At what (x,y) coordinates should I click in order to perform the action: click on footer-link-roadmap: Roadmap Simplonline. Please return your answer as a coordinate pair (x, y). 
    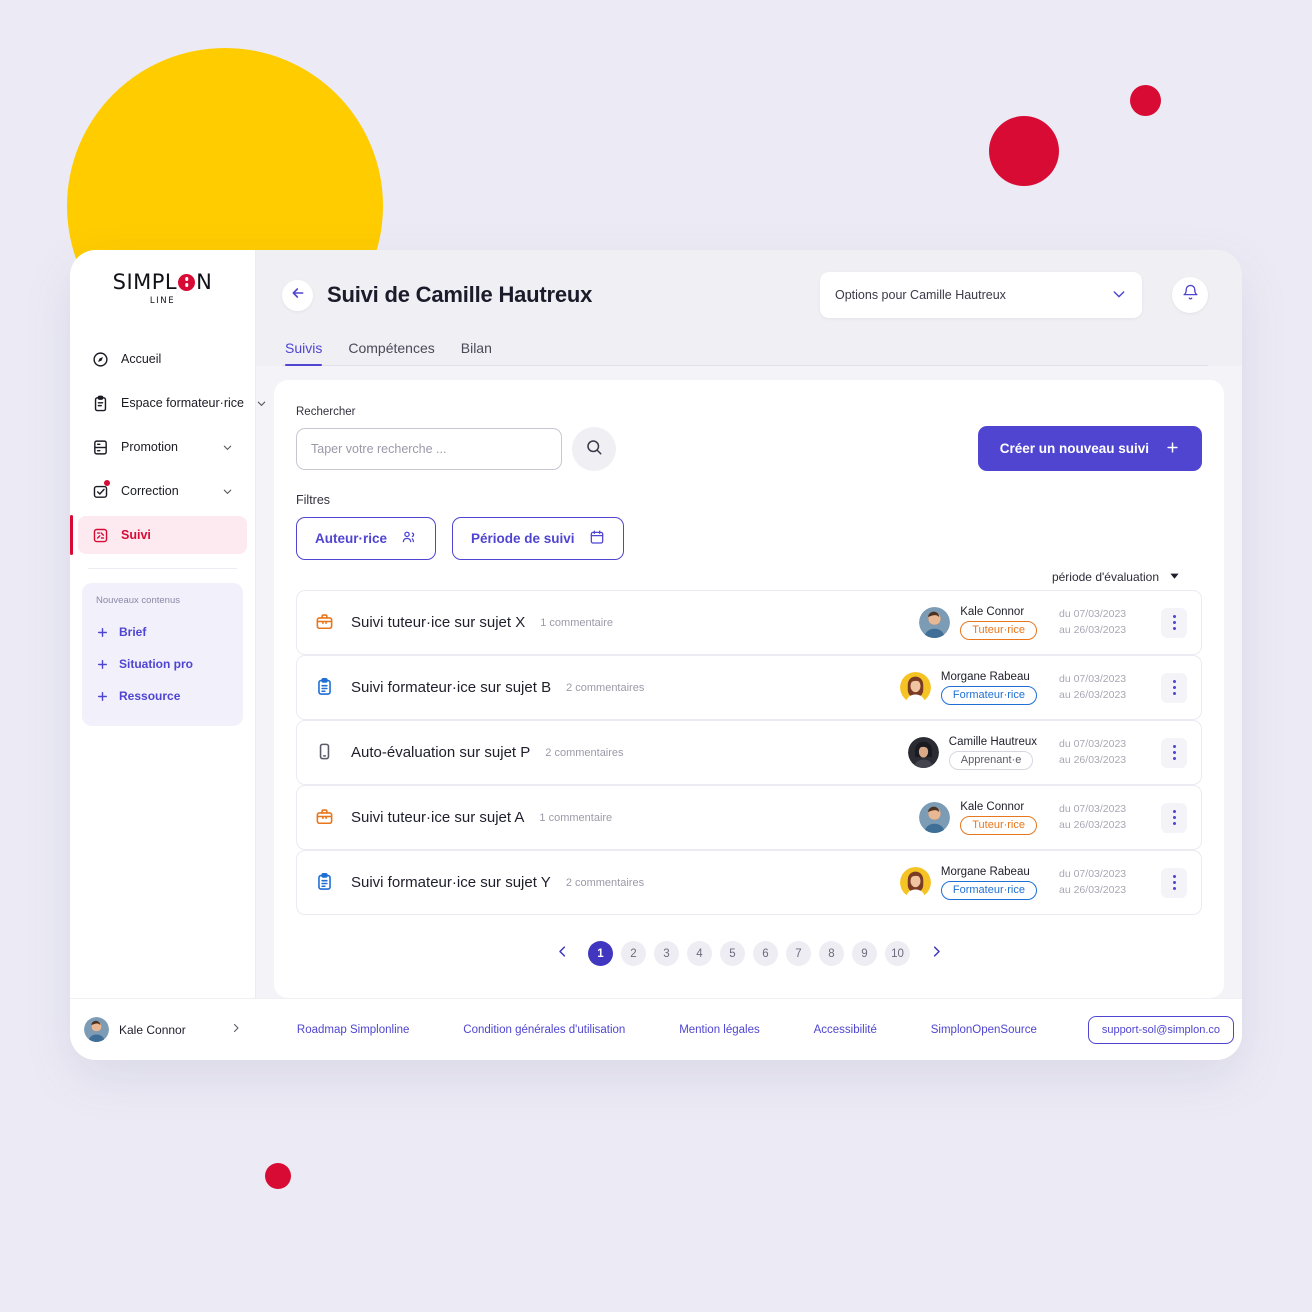
    Looking at the image, I should click on (353, 1030).